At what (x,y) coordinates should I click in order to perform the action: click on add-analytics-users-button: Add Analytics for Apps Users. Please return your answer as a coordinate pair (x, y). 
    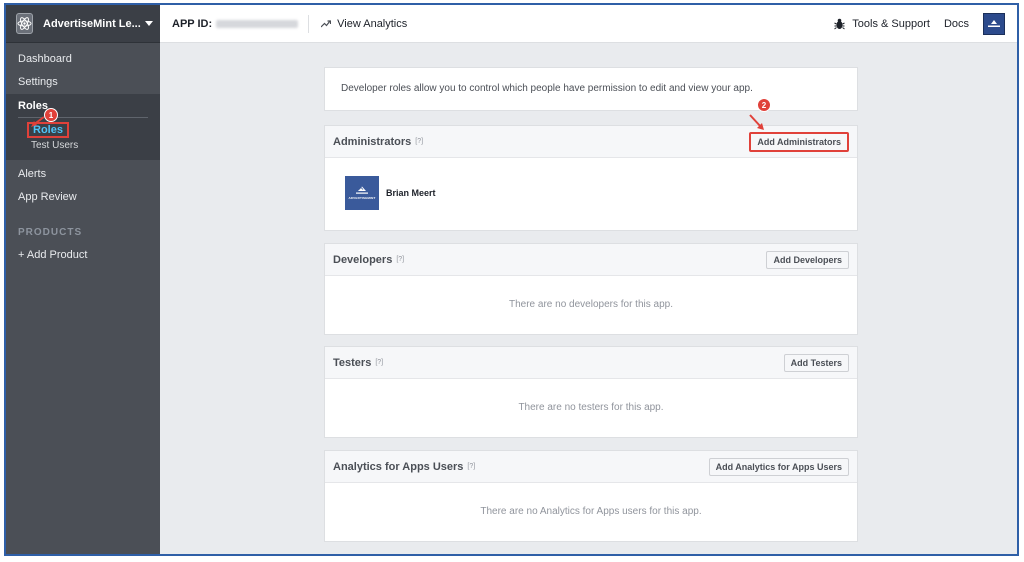
    Looking at the image, I should click on (778, 466).